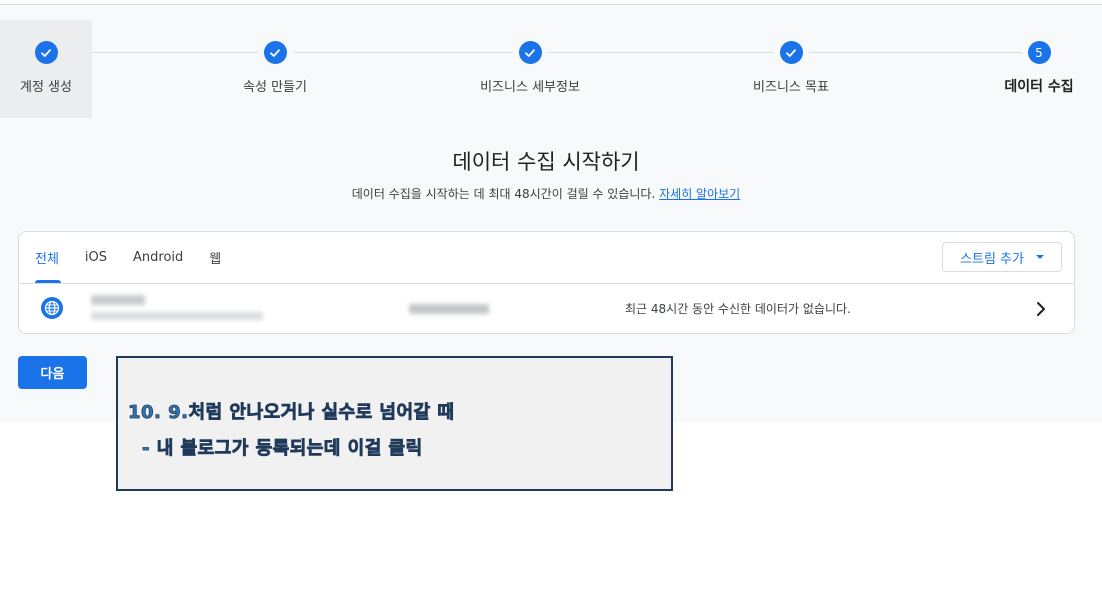 This screenshot has height=606, width=1102. Describe the element at coordinates (275, 87) in the screenshot. I see `step-label: 속성 만들기` at that location.